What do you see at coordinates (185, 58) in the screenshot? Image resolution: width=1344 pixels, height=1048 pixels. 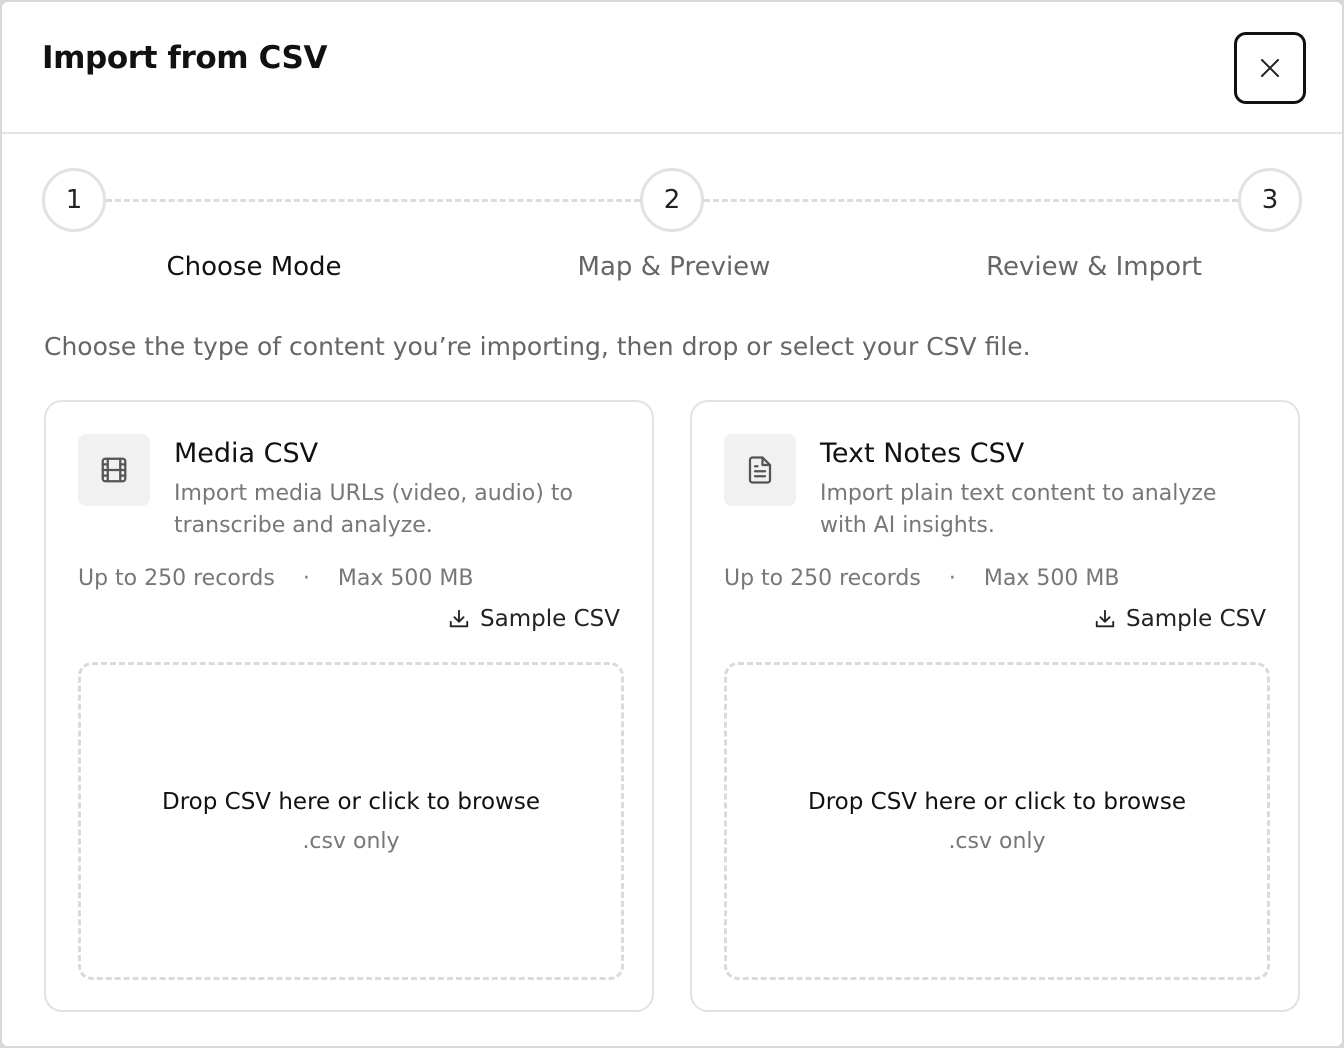 I see `dialog-title: Import from CSV` at bounding box center [185, 58].